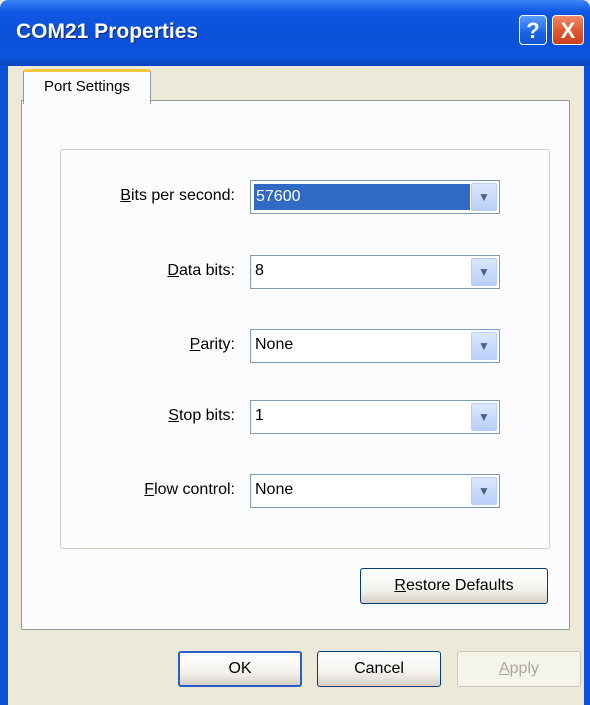  Describe the element at coordinates (524, 668) in the screenshot. I see `apply-label-text: pply` at that location.